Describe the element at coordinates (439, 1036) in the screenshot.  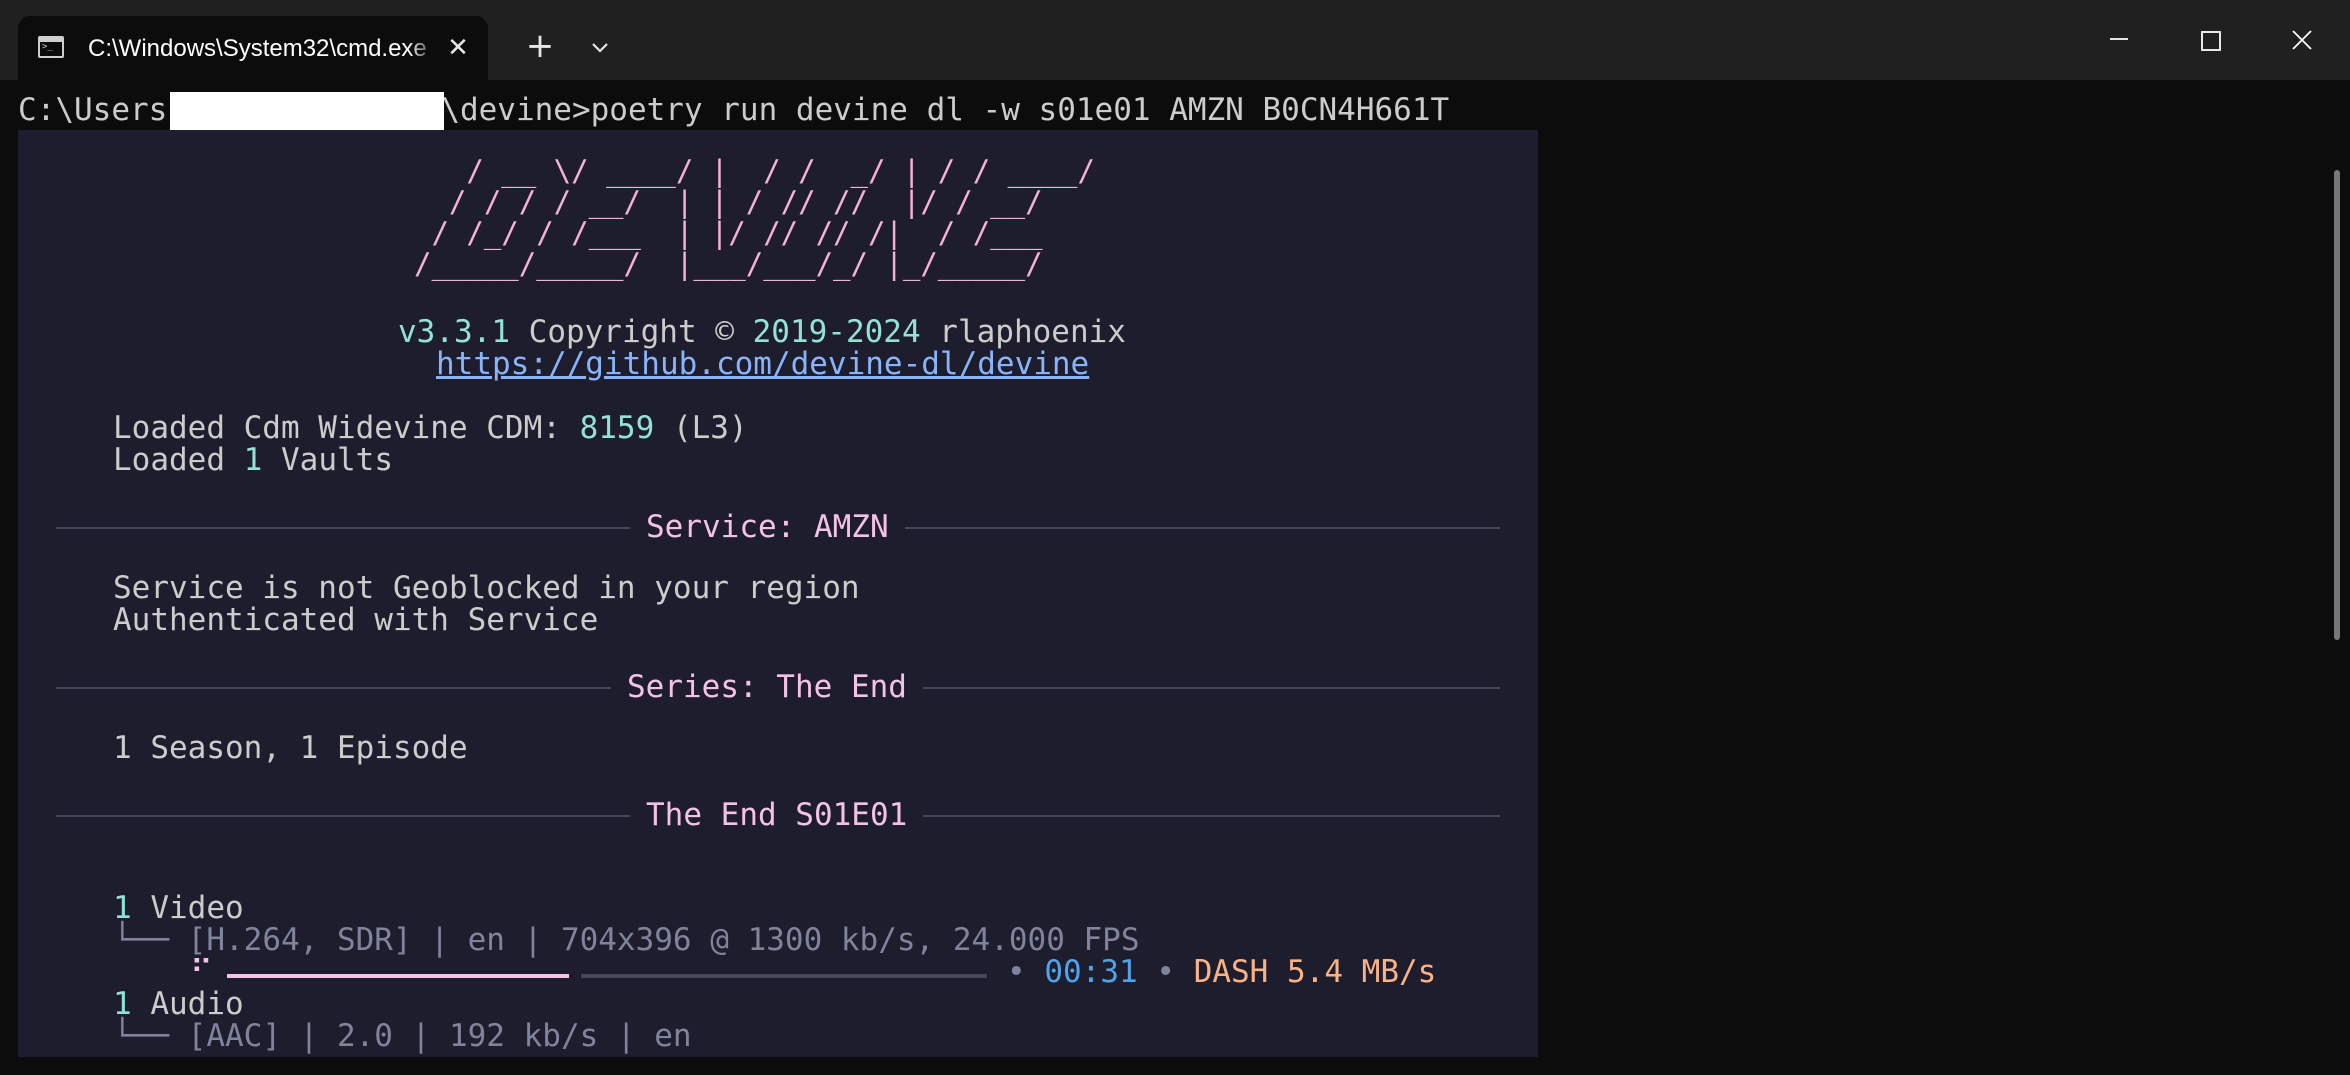
I see `audio-details: [AAC] | 2.0 | 192 kb/s | en` at that location.